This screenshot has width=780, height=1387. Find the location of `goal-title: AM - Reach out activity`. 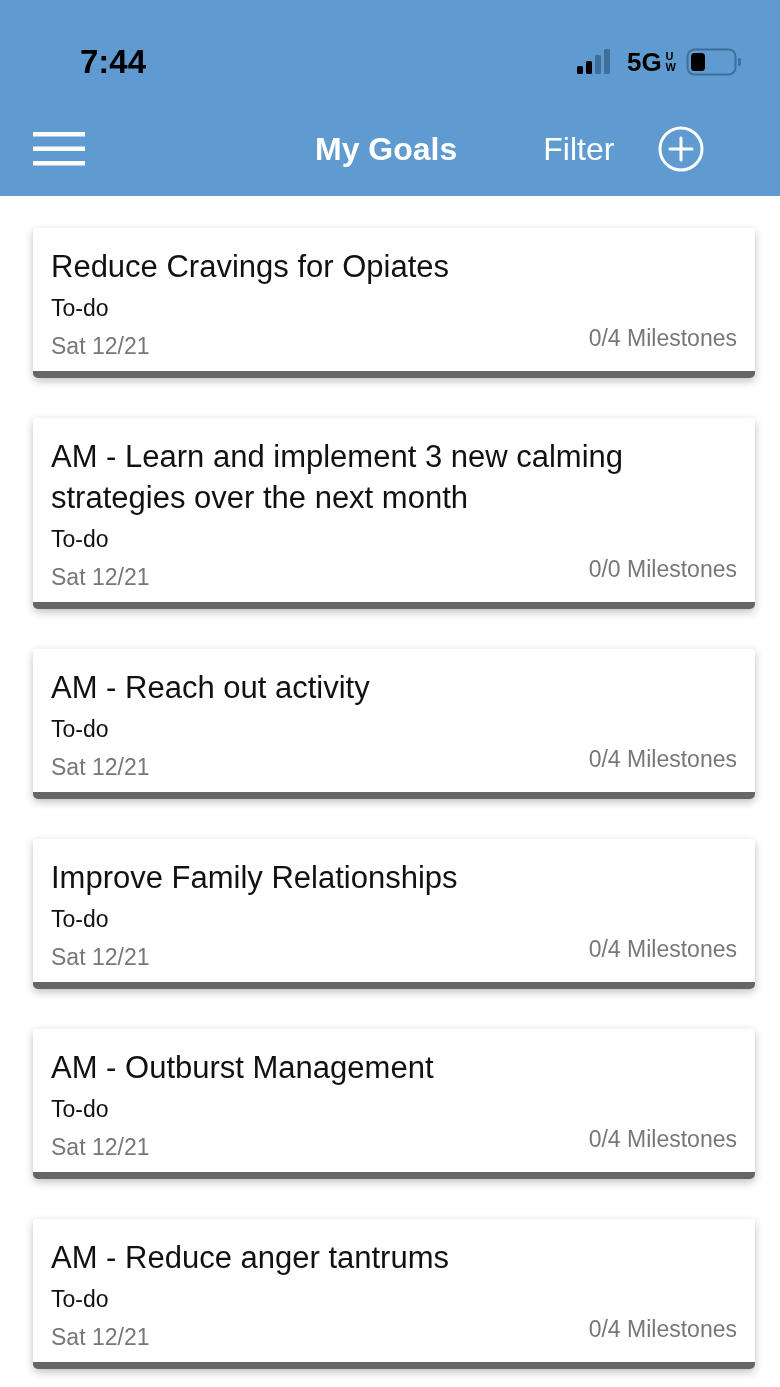

goal-title: AM - Reach out activity is located at coordinates (211, 688).